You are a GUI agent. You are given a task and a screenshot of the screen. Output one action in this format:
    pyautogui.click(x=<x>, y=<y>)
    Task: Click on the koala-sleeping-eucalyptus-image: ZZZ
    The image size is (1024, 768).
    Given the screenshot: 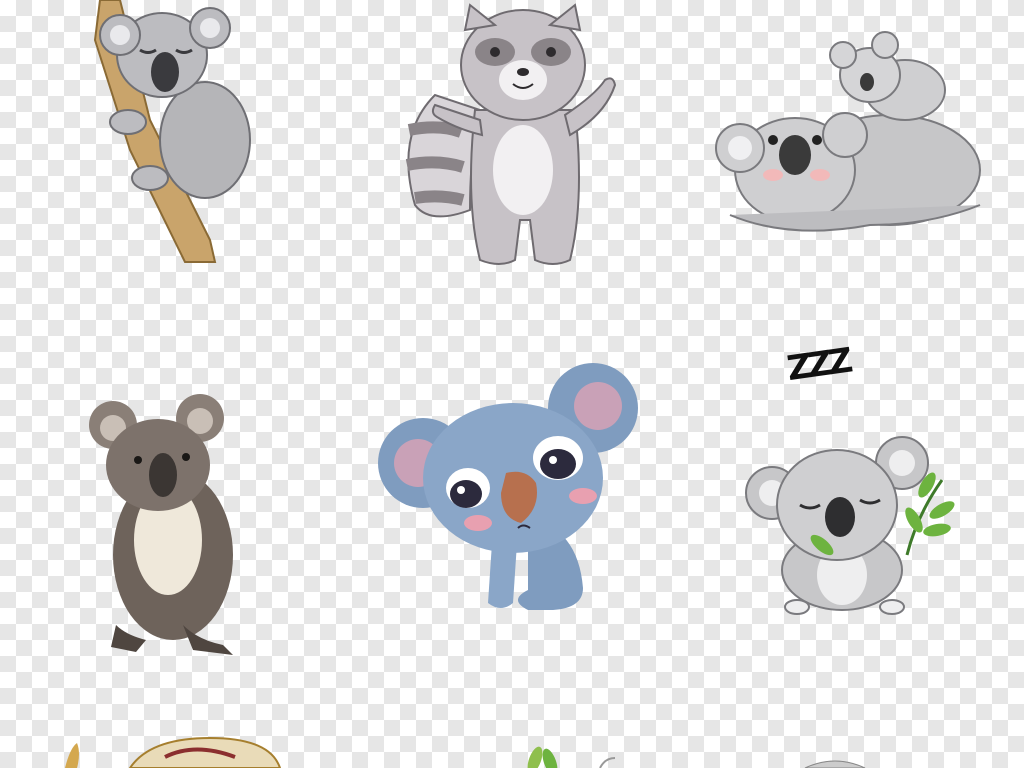 What is the action you would take?
    pyautogui.click(x=849, y=480)
    